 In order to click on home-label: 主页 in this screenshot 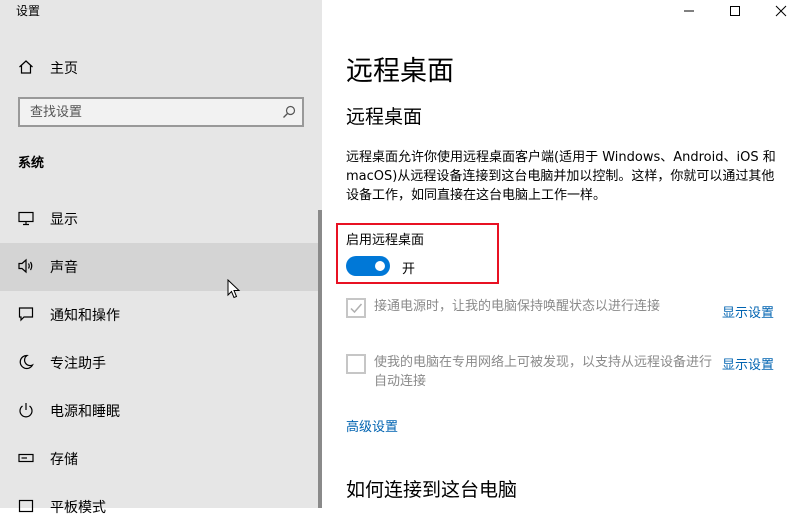, I will do `click(64, 69)`.